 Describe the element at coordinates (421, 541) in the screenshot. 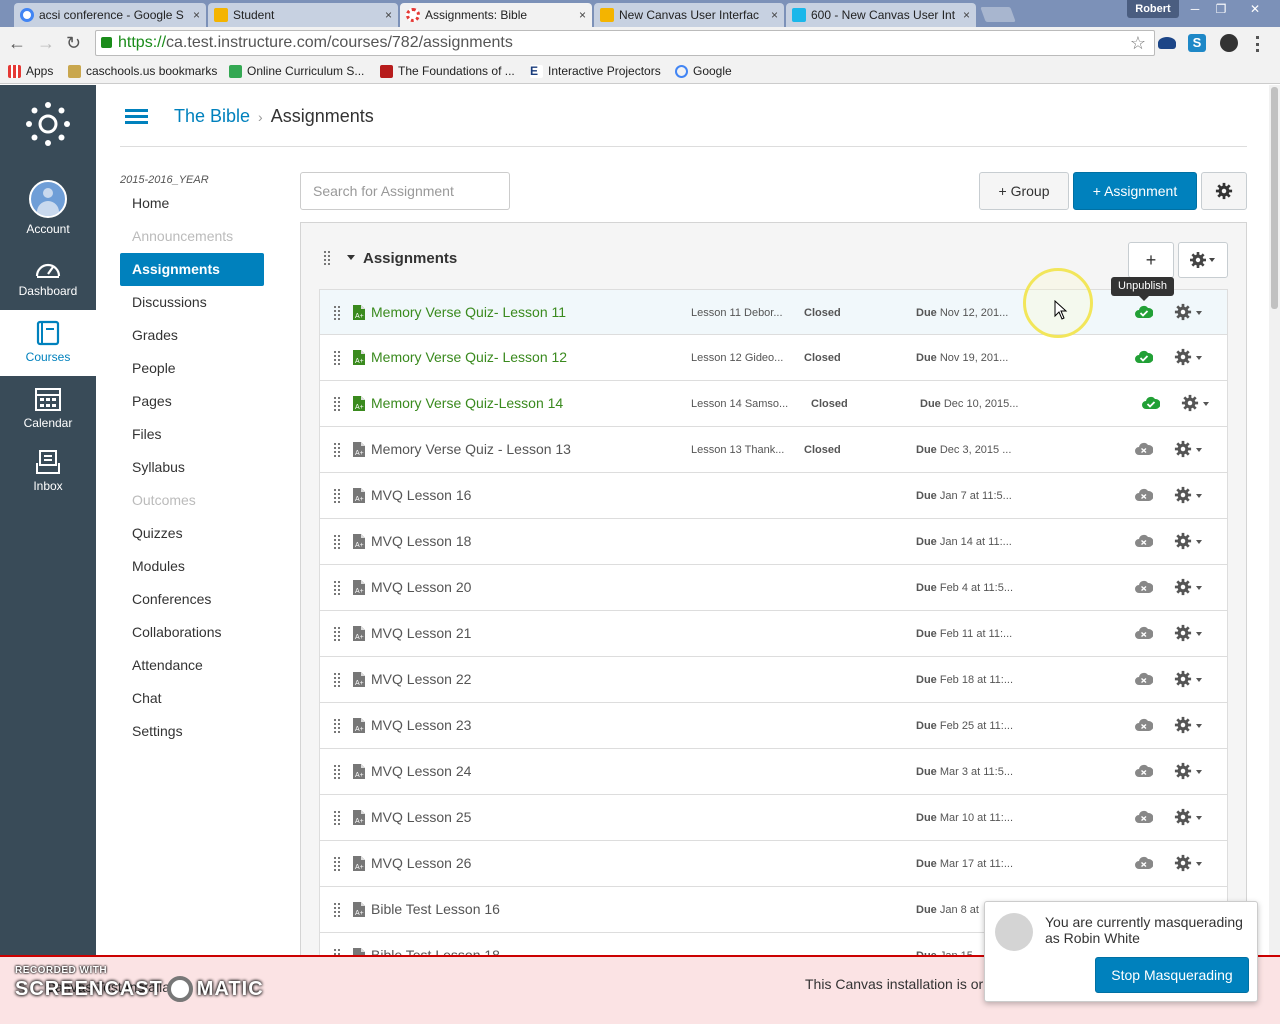

I see `assignment-title-link: MVQ Lesson 18` at that location.